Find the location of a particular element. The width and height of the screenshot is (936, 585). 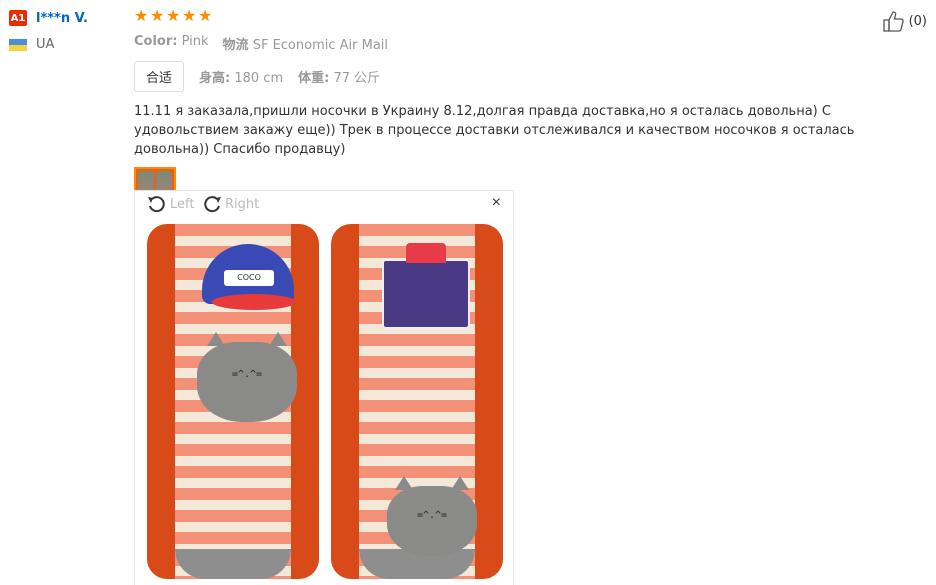

weight-info: 体重: 77 公斤 is located at coordinates (339, 76).